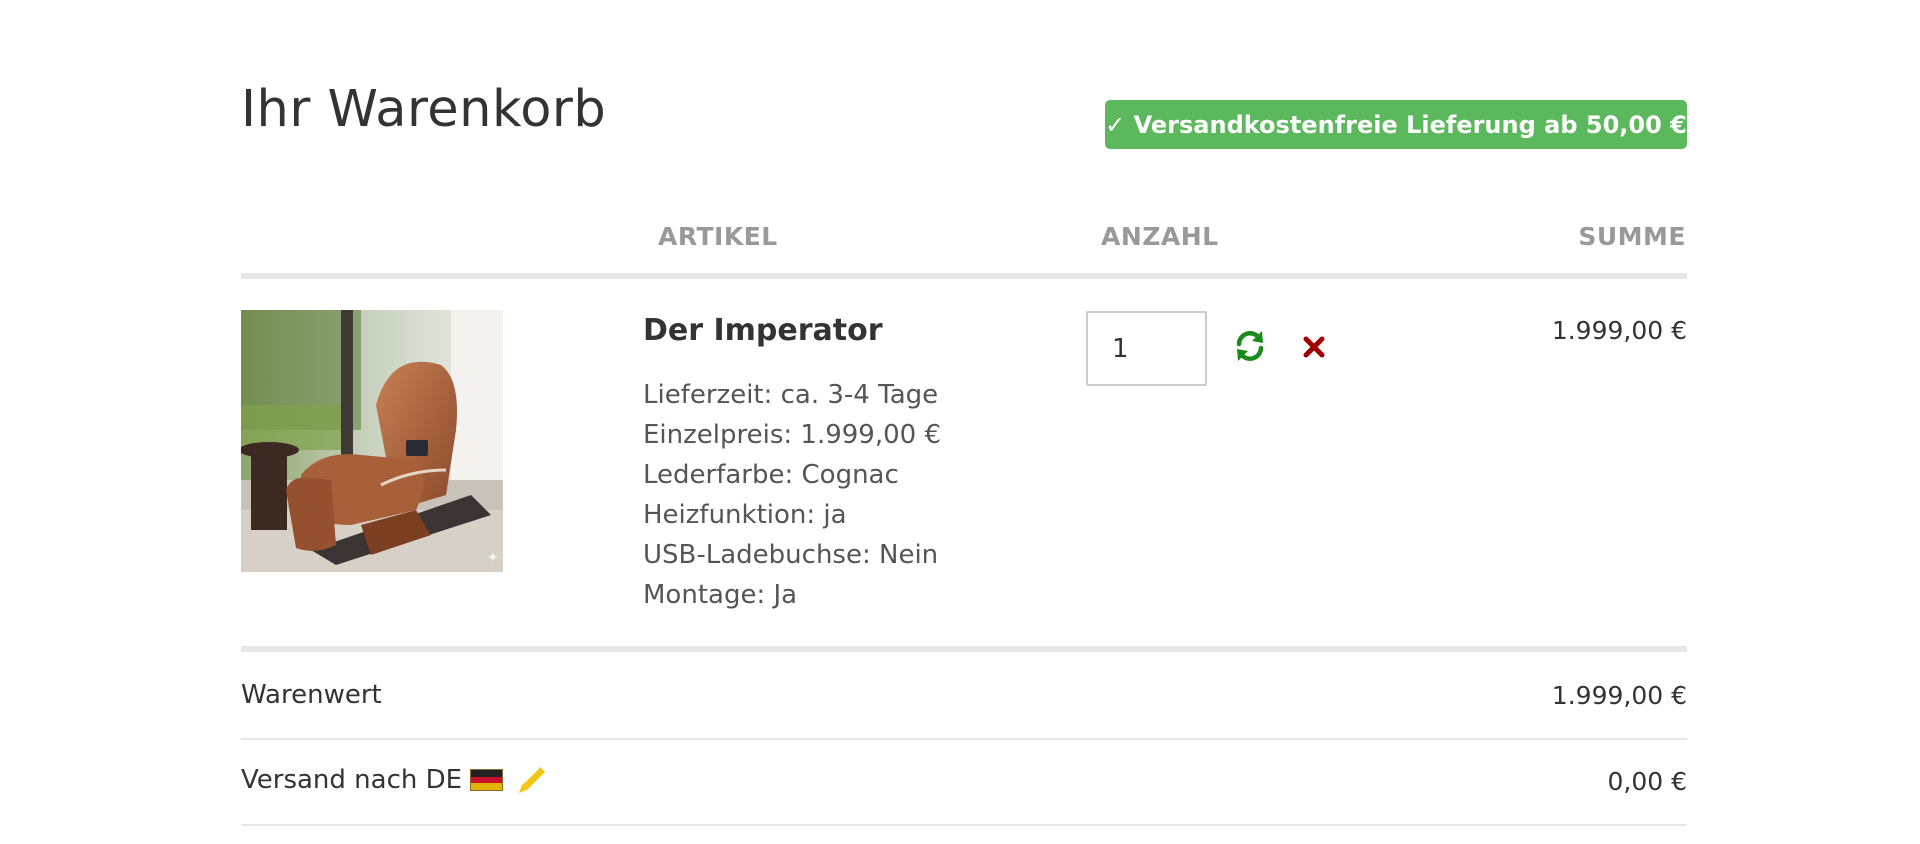 Image resolution: width=1920 pixels, height=844 pixels. Describe the element at coordinates (1632, 236) in the screenshot. I see `column-header-summe: SUMME` at that location.